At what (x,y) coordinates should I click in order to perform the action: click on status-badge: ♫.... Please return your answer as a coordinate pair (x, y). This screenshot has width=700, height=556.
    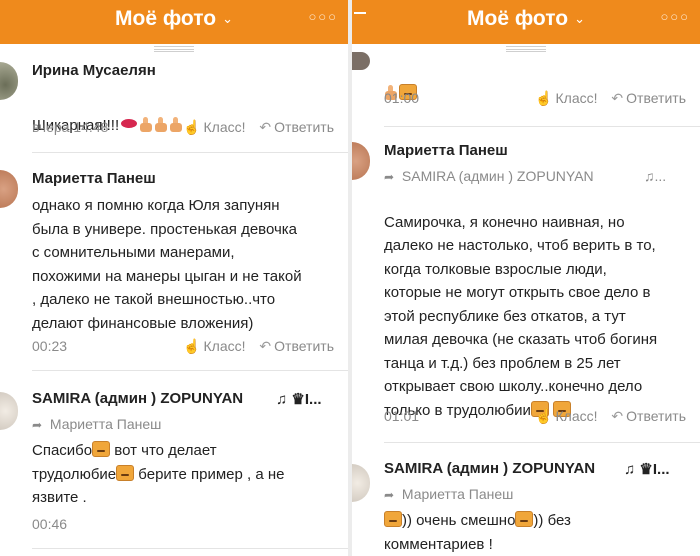
    Looking at the image, I should click on (655, 176).